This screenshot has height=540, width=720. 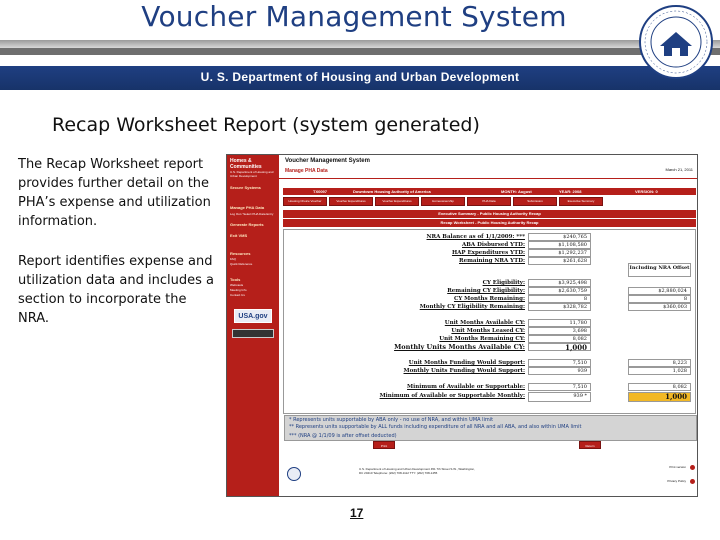 What do you see at coordinates (253, 295) in the screenshot?
I see `nav-subitem-contact-us: Contact Us` at bounding box center [253, 295].